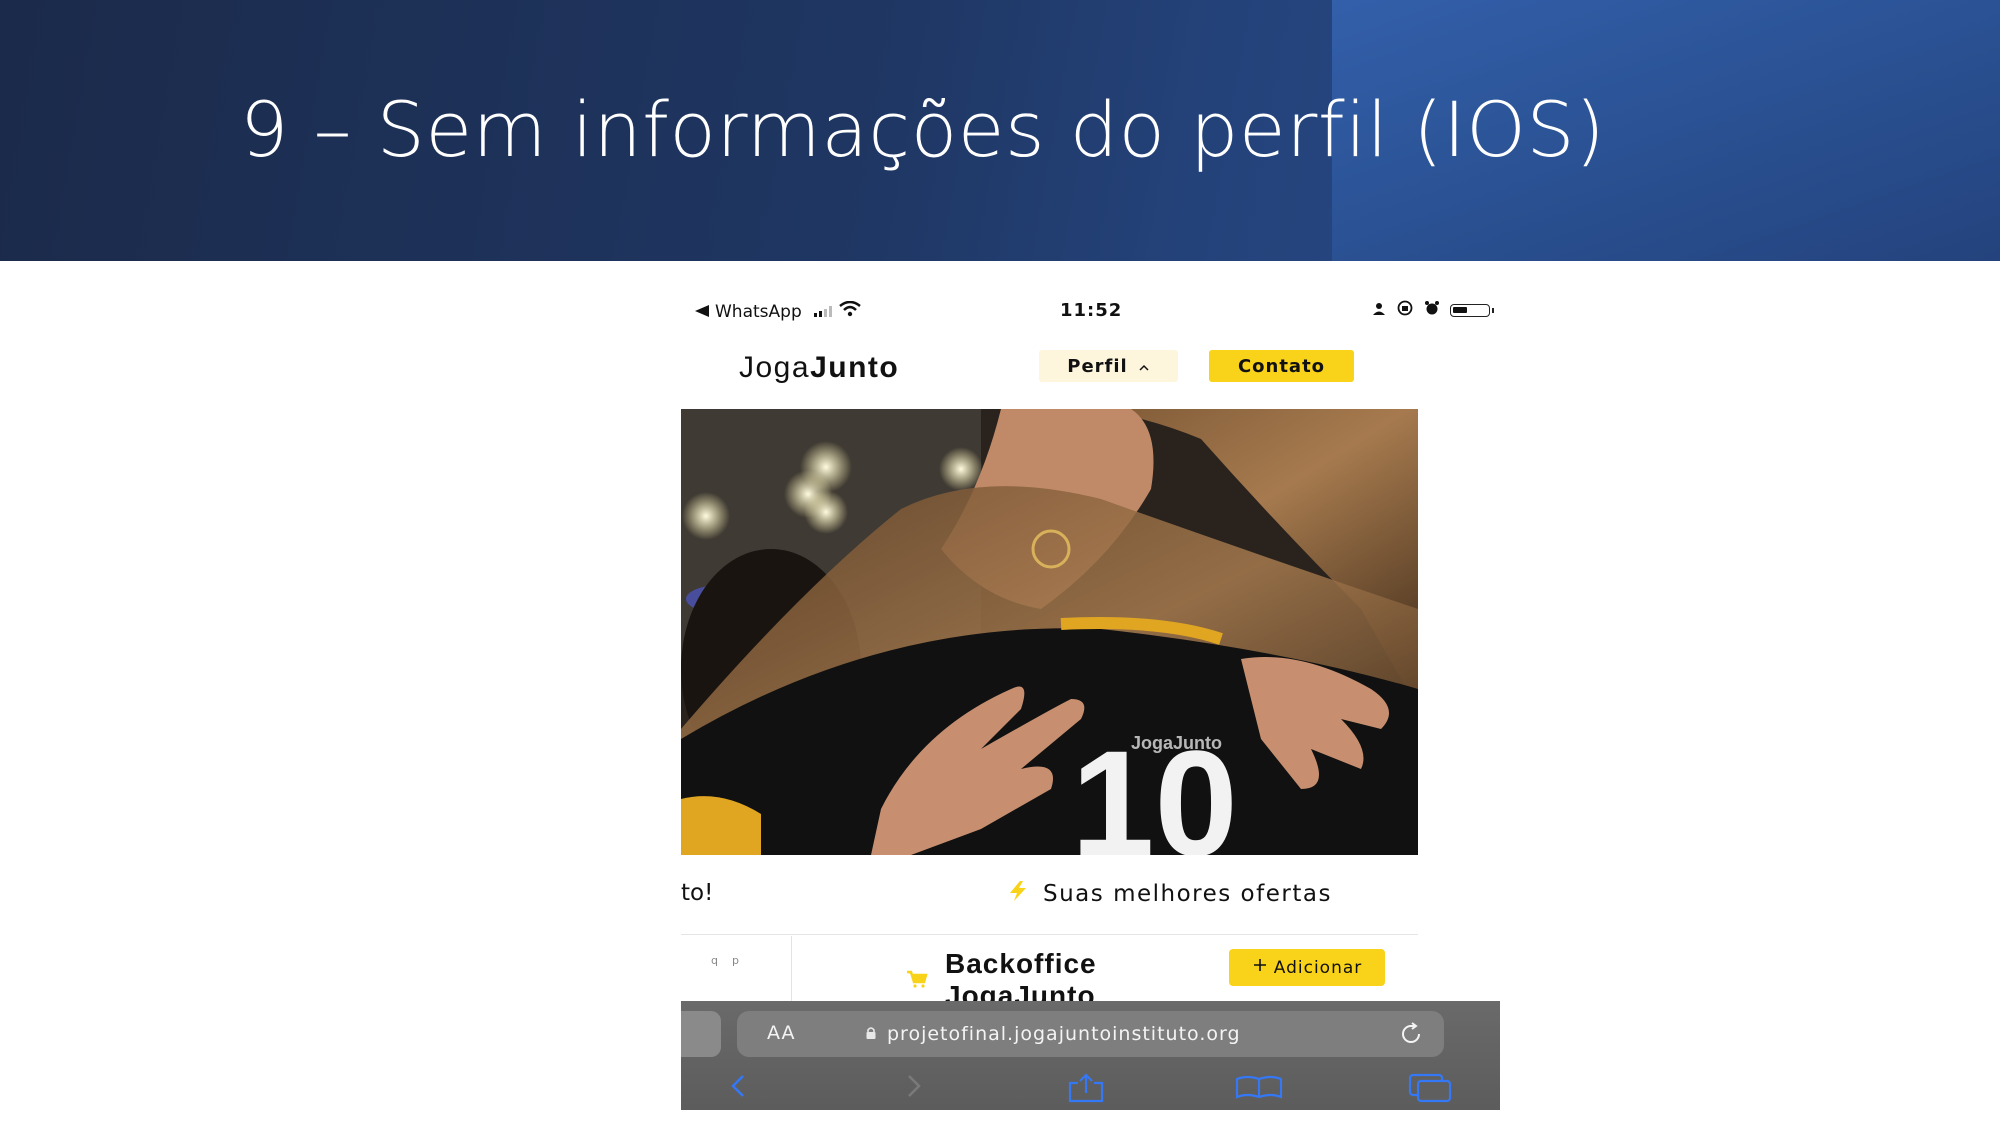 This screenshot has height=1125, width=2000. I want to click on site-nav: JogaJunto Perfil Contato, so click(1090, 373).